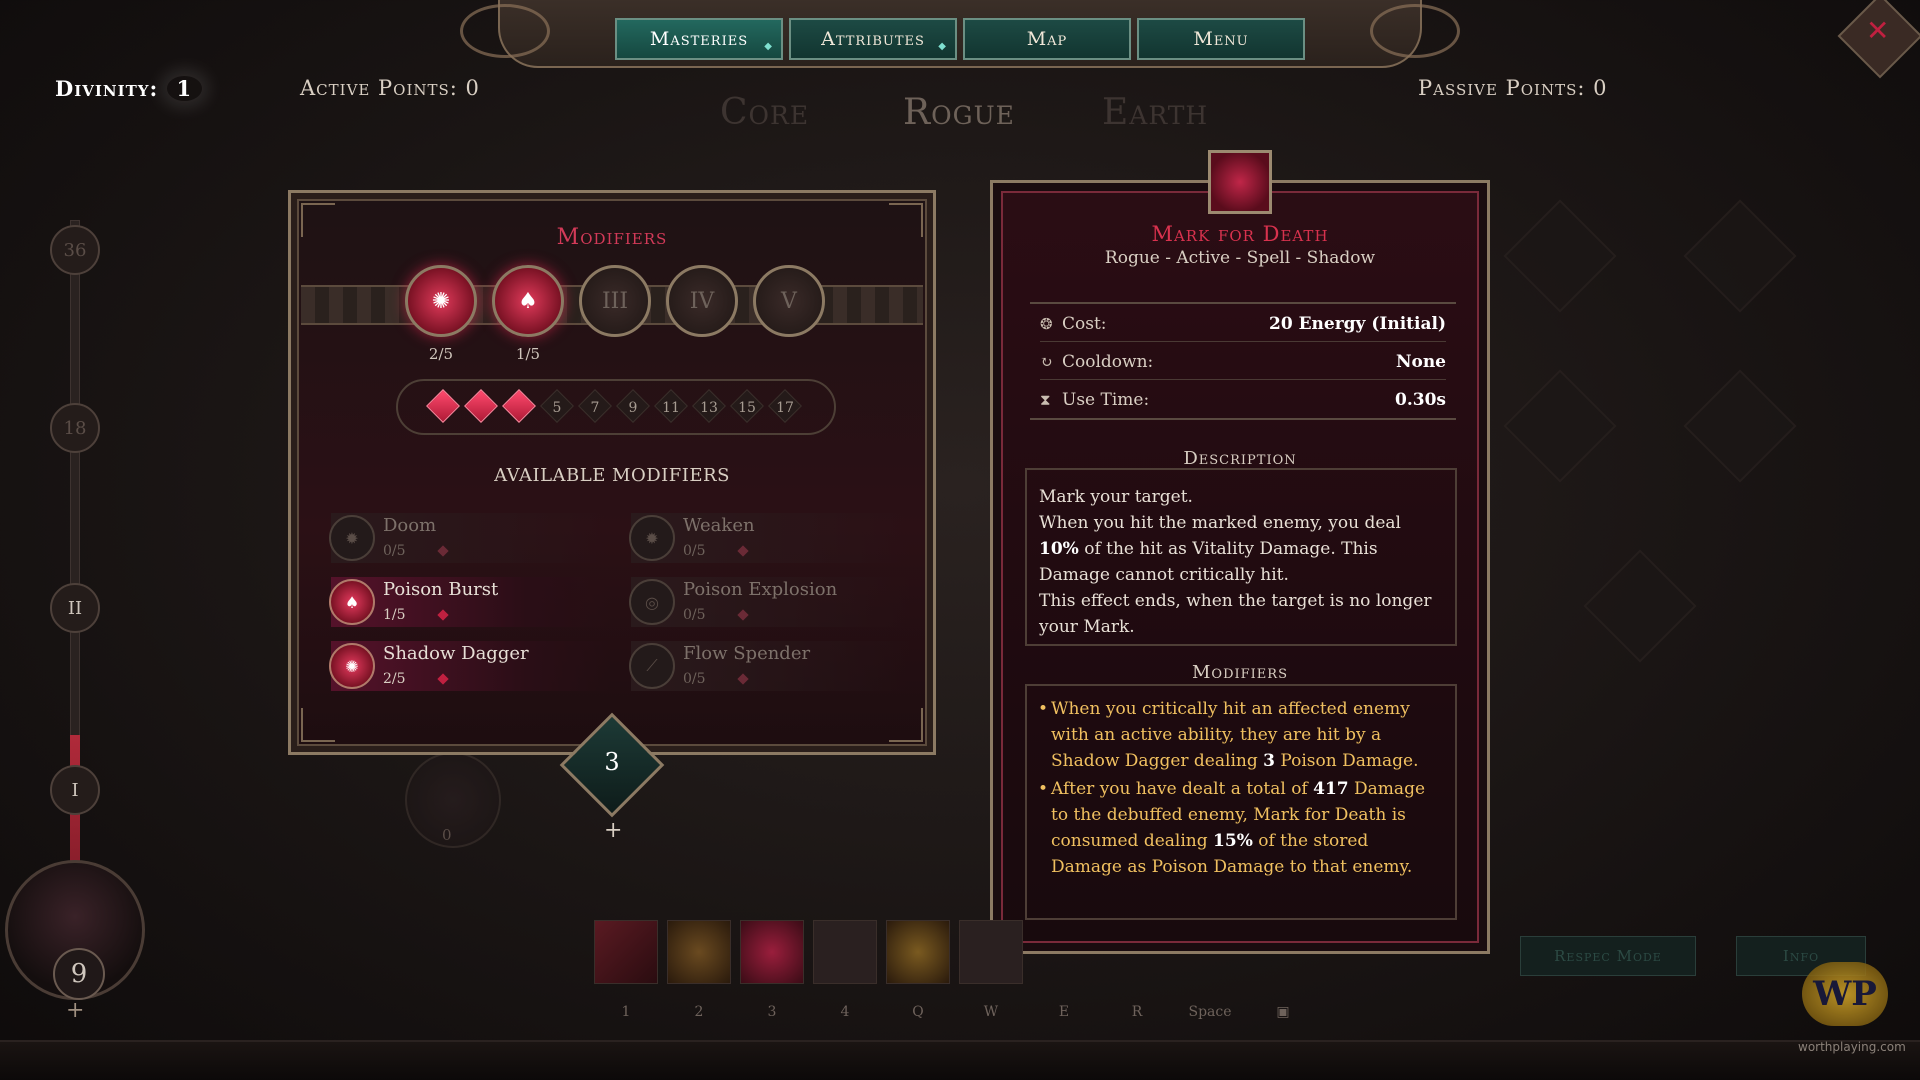 The height and width of the screenshot is (1080, 1920). Describe the element at coordinates (615, 301) in the screenshot. I see `modifier-slot-3: III` at that location.